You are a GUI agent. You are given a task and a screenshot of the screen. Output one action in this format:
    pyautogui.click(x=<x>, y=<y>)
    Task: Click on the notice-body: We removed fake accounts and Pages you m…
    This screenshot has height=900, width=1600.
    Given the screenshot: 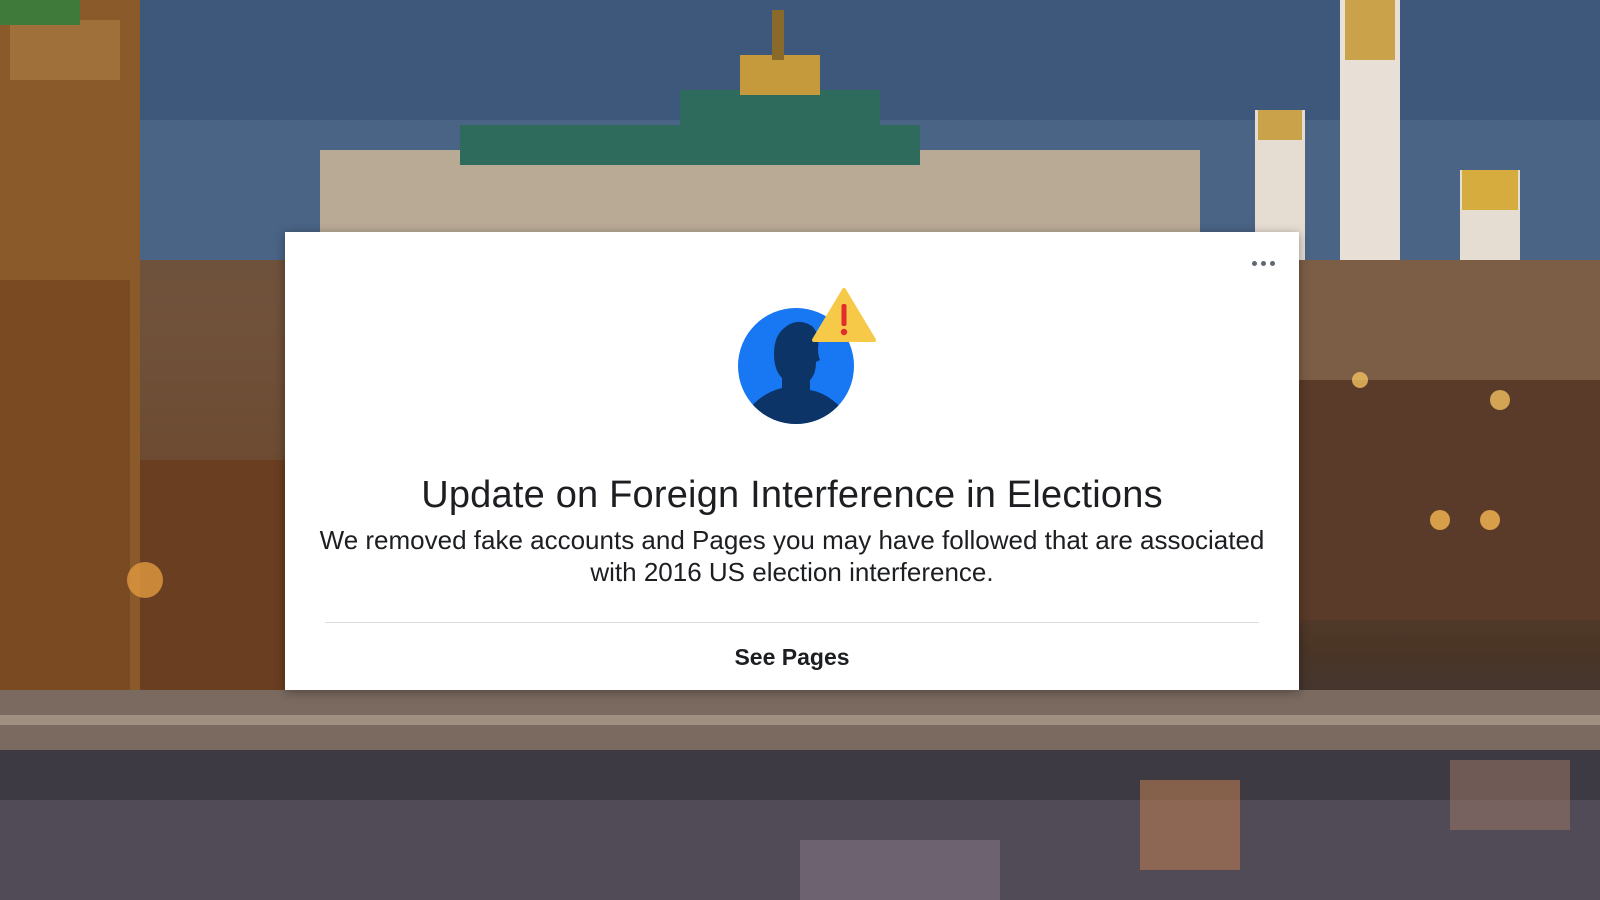 What is the action you would take?
    pyautogui.click(x=792, y=556)
    